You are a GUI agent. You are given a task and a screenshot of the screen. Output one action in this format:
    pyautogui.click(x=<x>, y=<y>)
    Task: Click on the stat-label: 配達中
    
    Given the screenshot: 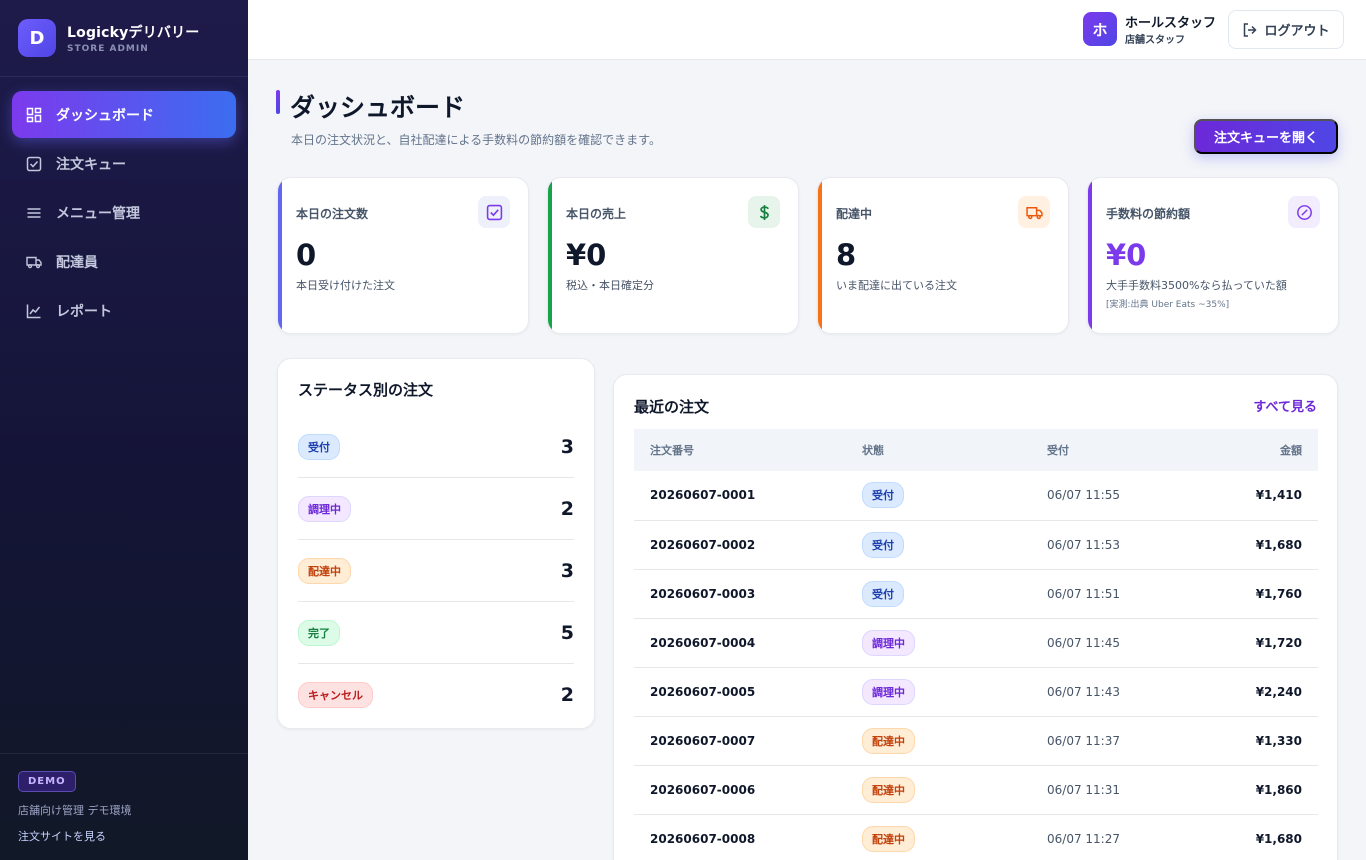 What is the action you would take?
    pyautogui.click(x=854, y=214)
    